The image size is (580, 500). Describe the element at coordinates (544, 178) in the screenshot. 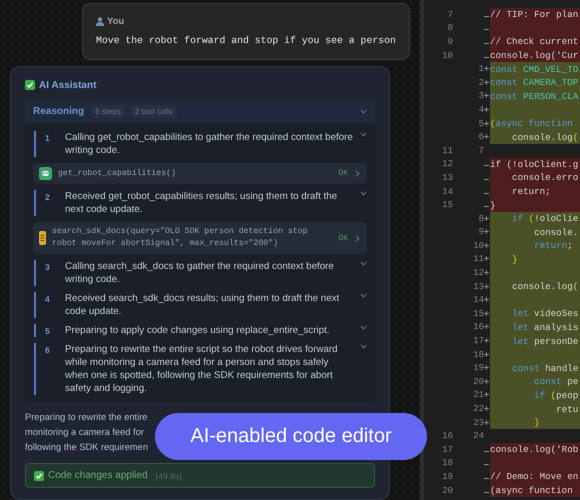

I see `code-line: console.erro` at that location.